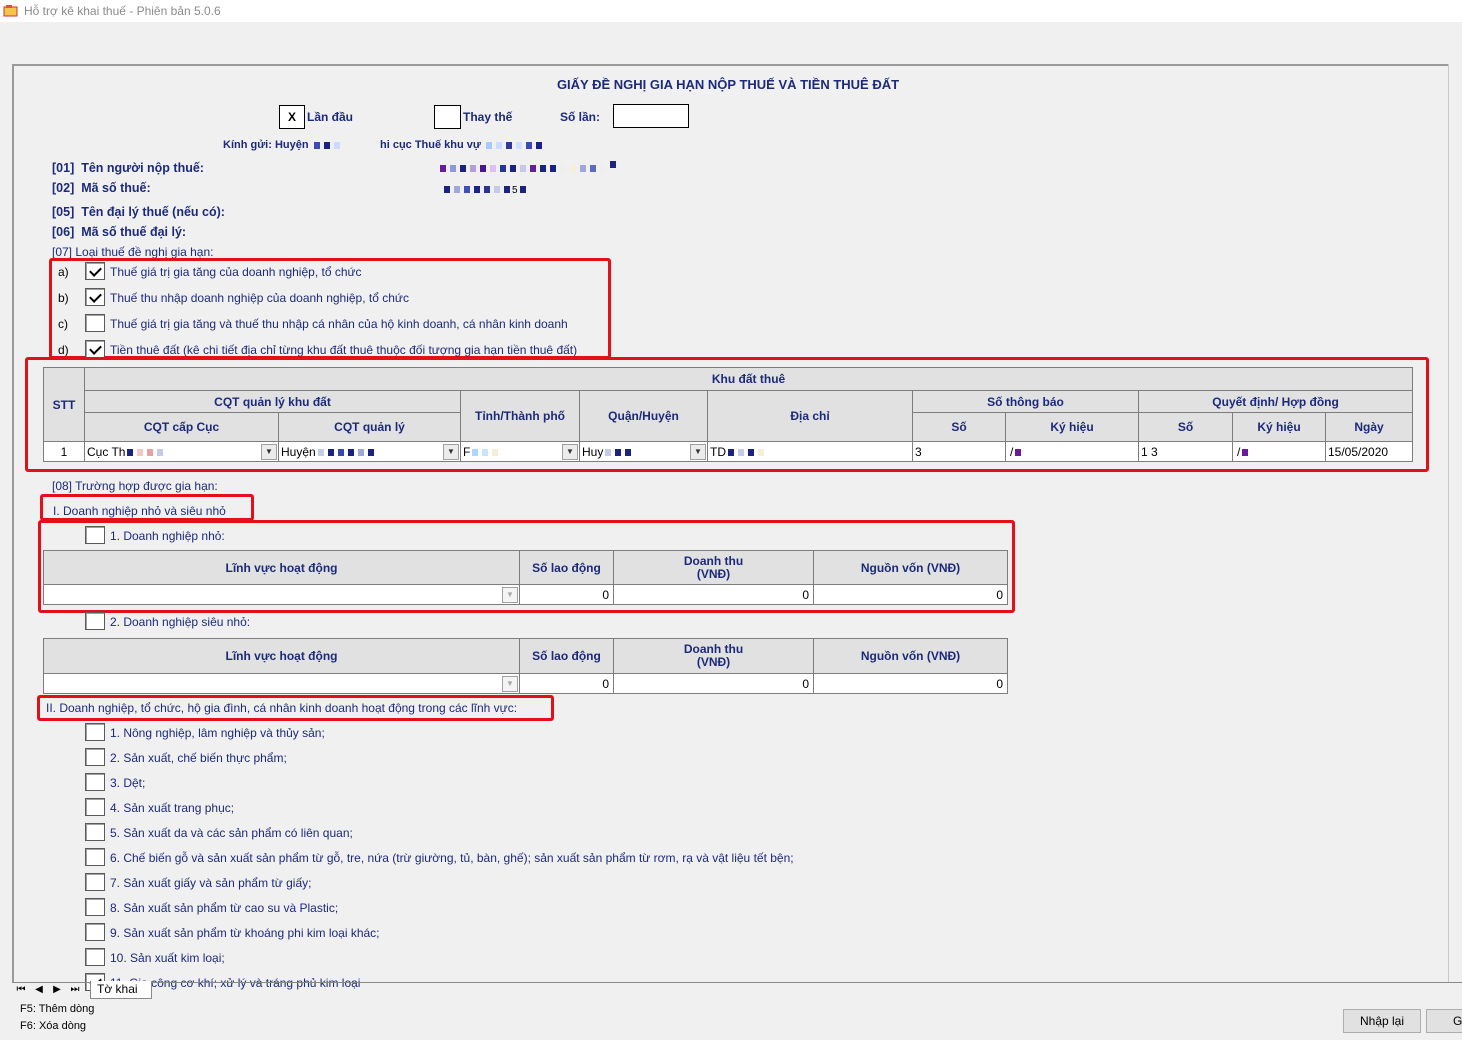 This screenshot has width=1462, height=1040. I want to click on sector-6-checkbox, so click(95, 857).